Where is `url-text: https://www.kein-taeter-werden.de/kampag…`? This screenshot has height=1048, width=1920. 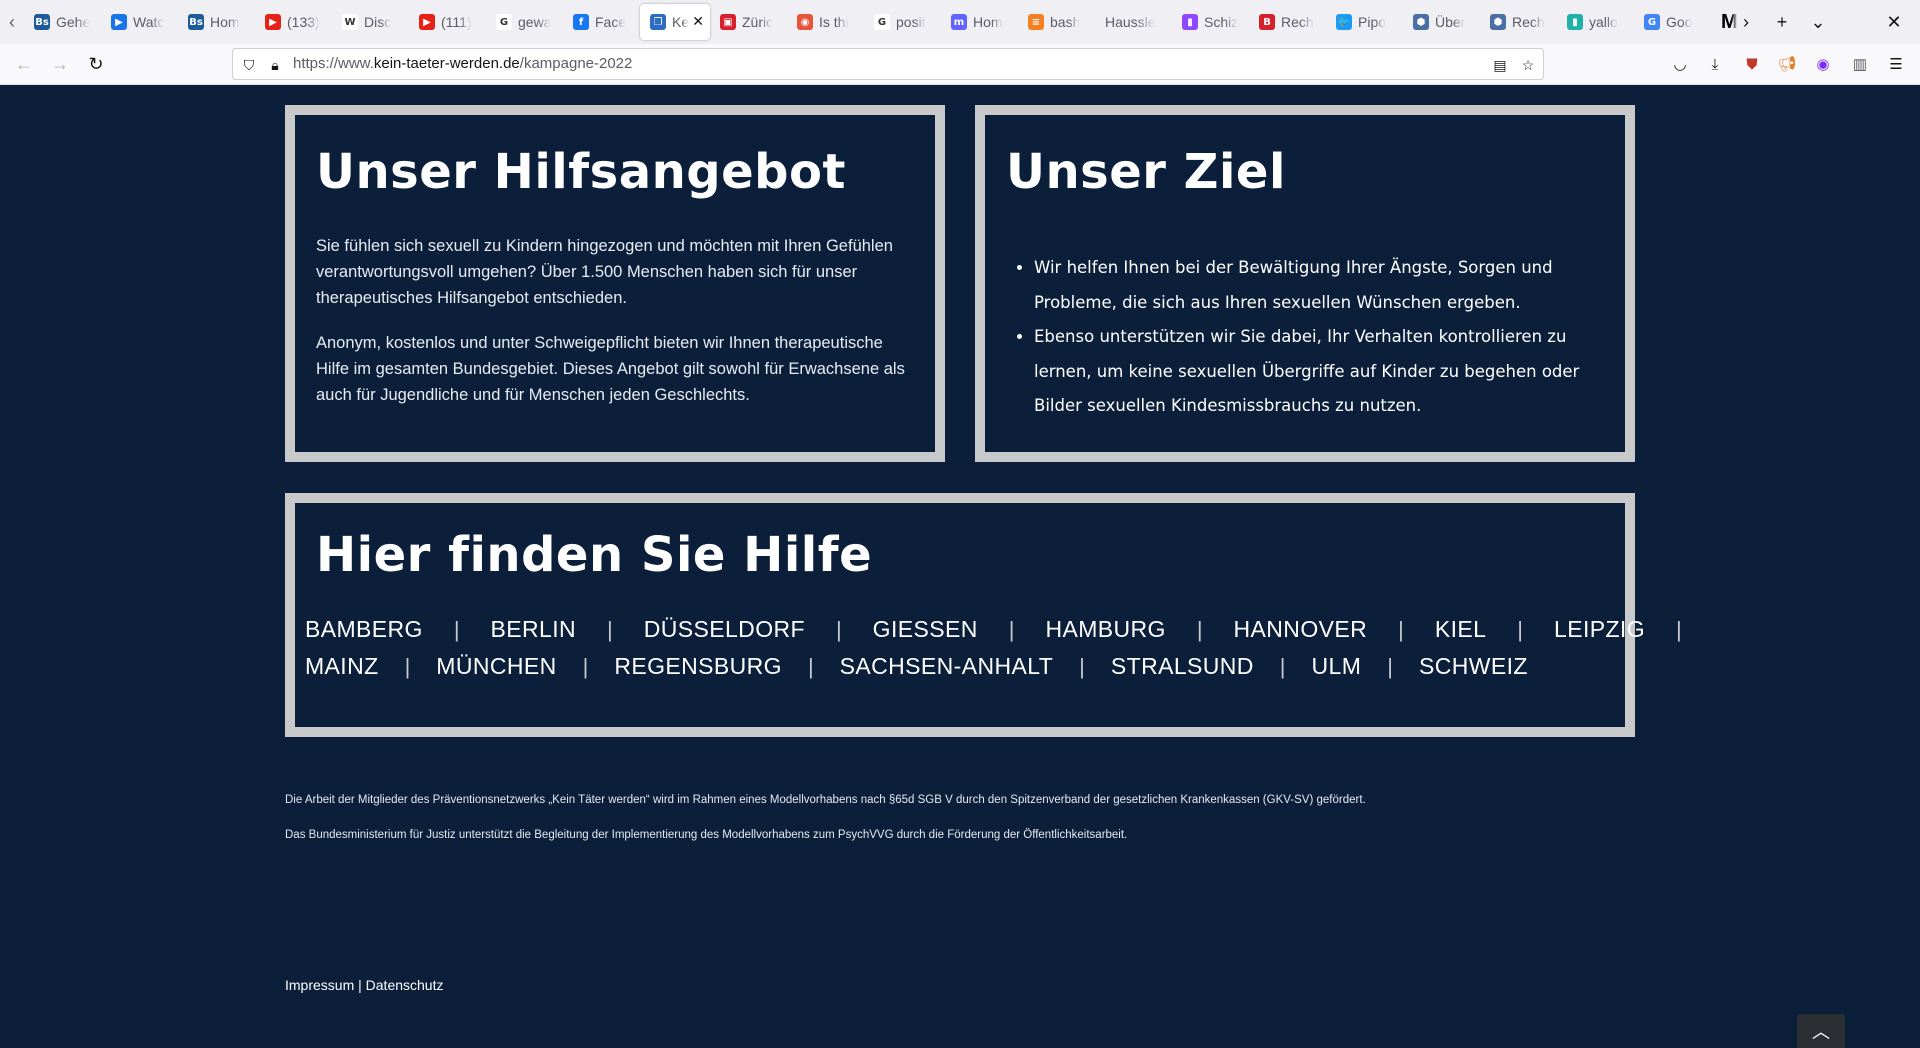
url-text: https://www.kein-taeter-werden.de/kampag… is located at coordinates (462, 63).